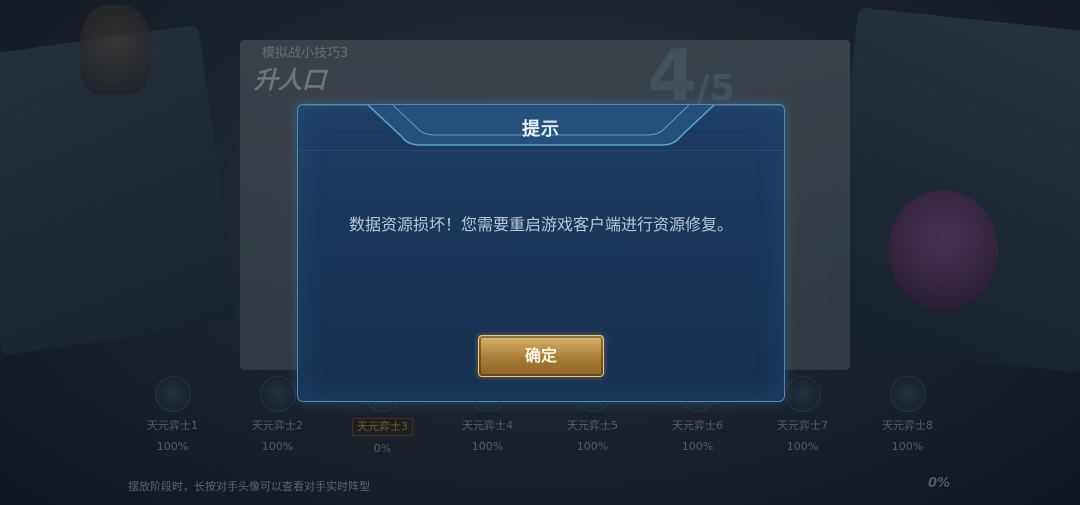 The height and width of the screenshot is (505, 1080). I want to click on dialog-title: 提示, so click(541, 129).